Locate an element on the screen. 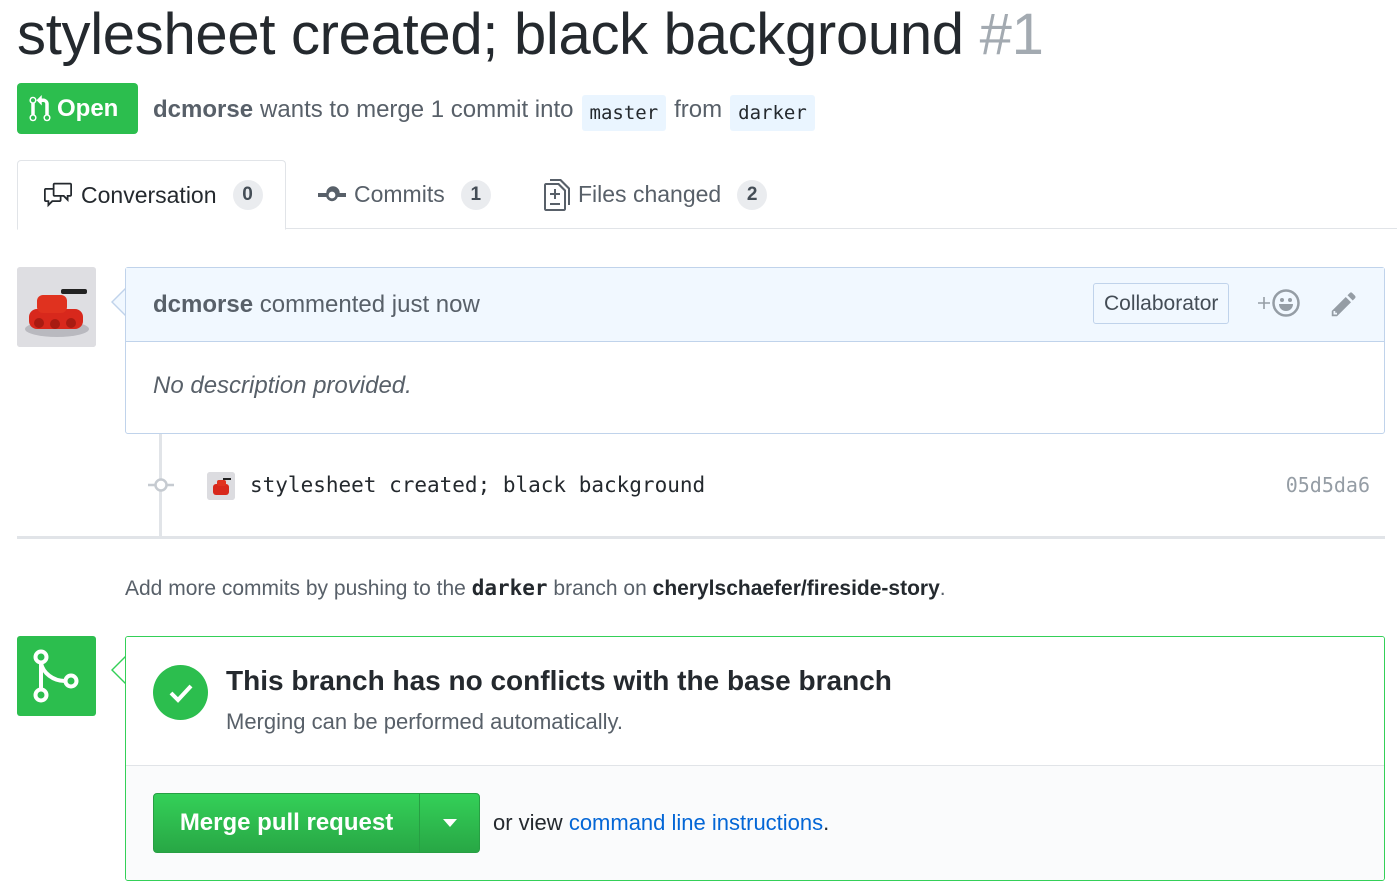  tab-counter: 2 is located at coordinates (752, 194).